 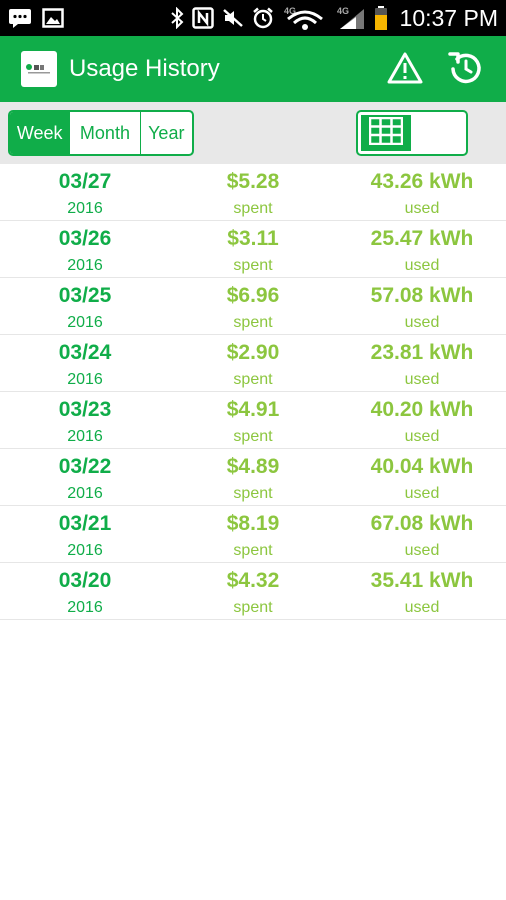 I want to click on usage-row: 03/22 2016 $4.89 spent 40.04 kWh used, so click(x=253, y=477).